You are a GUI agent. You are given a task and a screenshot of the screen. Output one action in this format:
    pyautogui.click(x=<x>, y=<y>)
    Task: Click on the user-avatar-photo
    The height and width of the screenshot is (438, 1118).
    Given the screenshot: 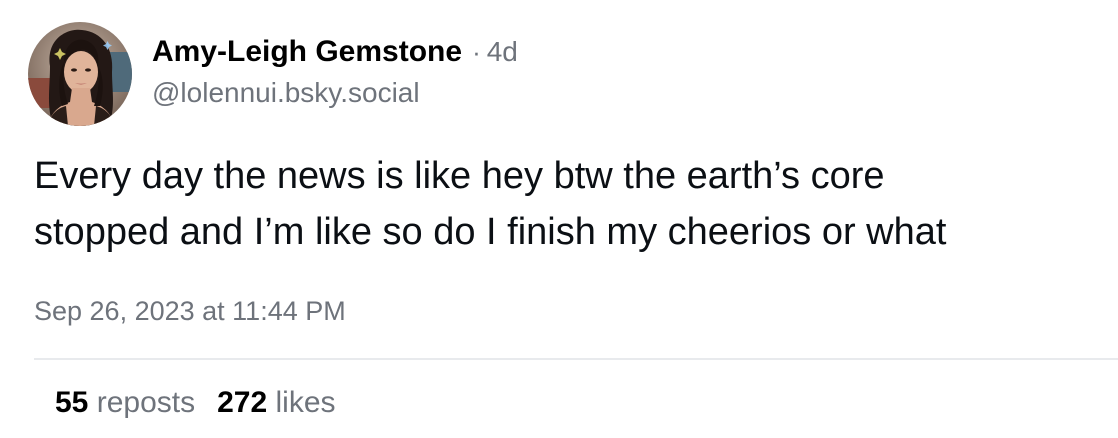 What is the action you would take?
    pyautogui.click(x=80, y=74)
    